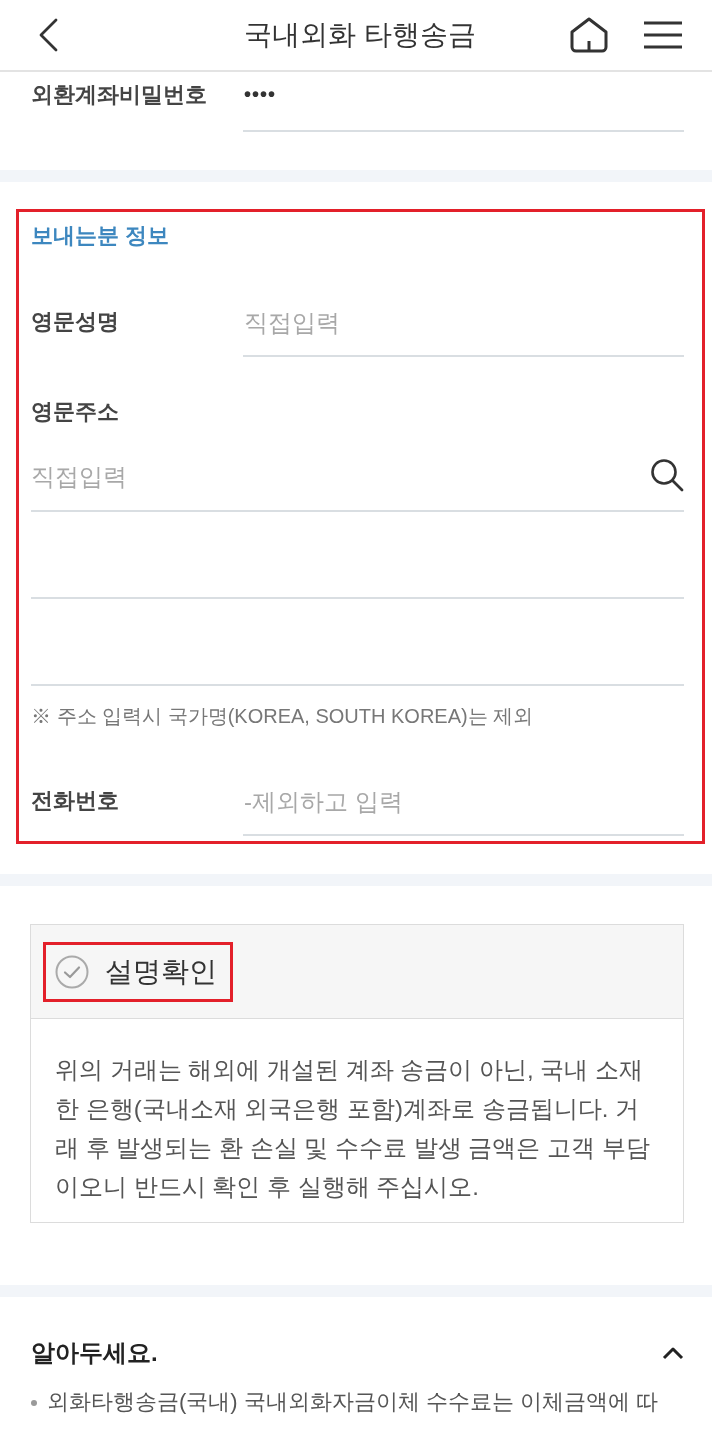 This screenshot has height=1439, width=712. I want to click on back-icon, so click(48, 35).